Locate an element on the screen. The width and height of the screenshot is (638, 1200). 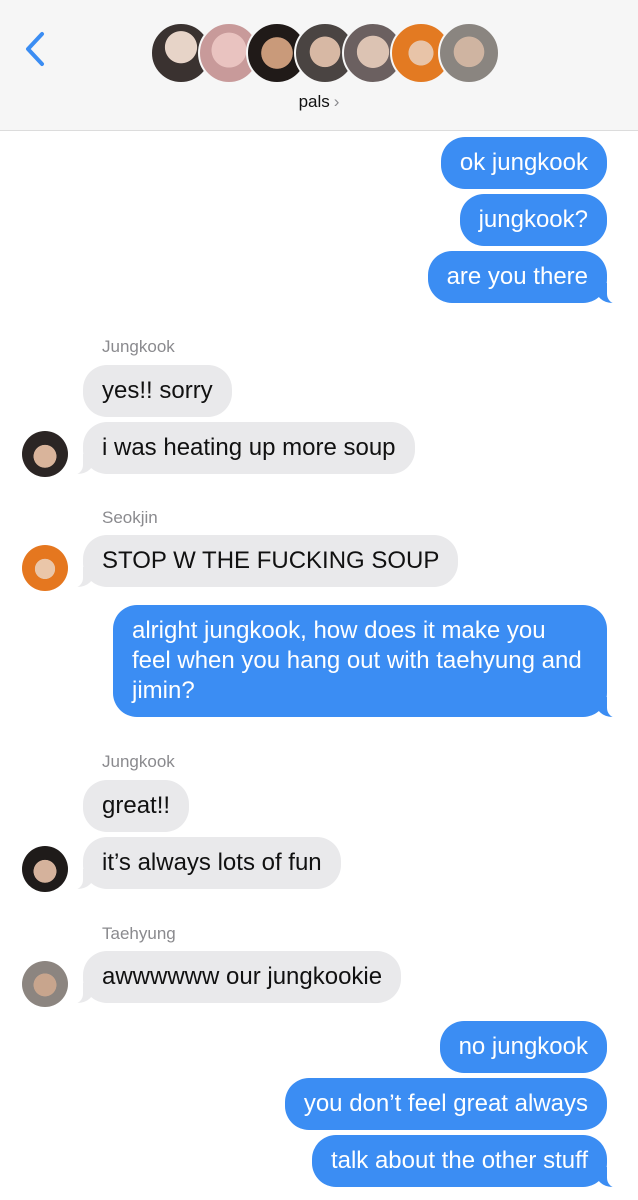
back-button is located at coordinates (36, 49).